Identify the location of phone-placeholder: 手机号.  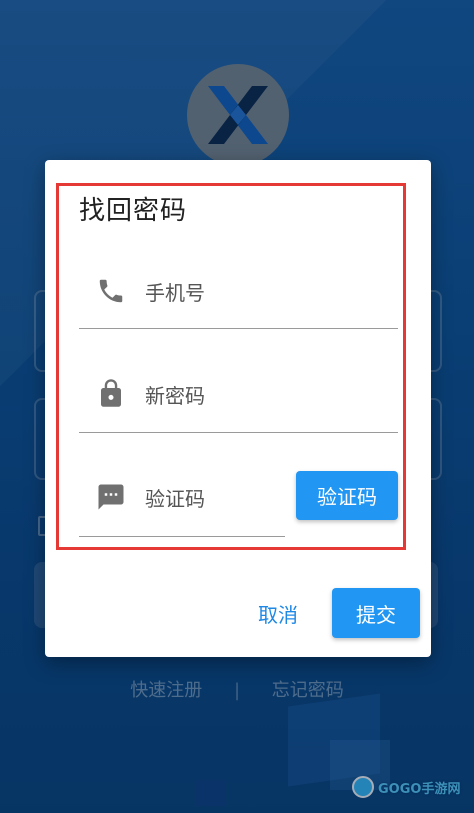
(175, 293).